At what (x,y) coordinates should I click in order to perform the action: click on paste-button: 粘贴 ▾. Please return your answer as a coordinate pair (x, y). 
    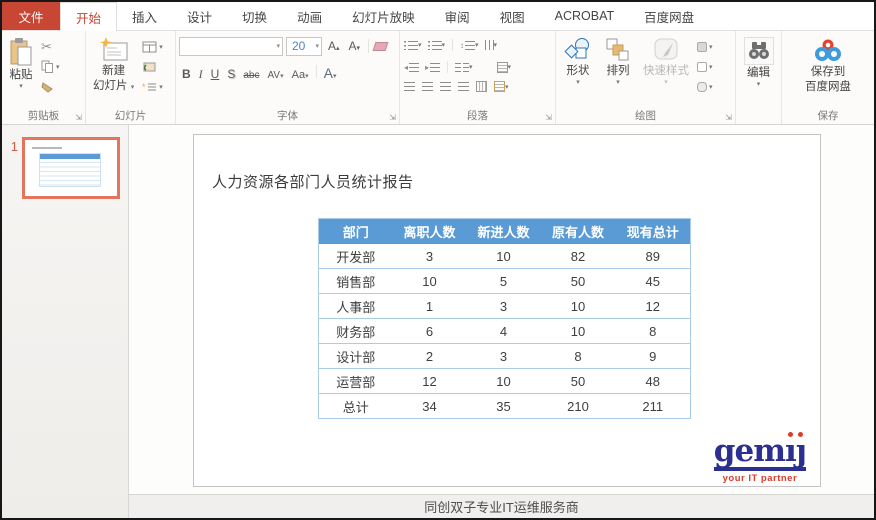
    Looking at the image, I should click on (21, 72).